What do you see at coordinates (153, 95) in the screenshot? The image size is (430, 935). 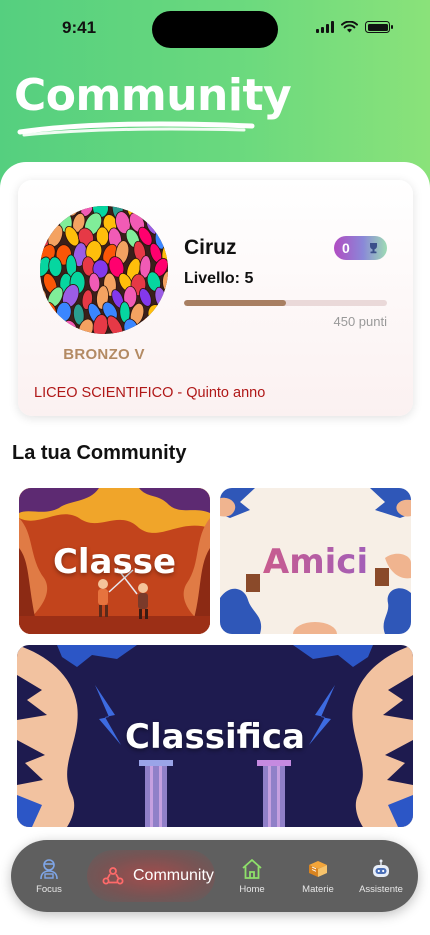 I see `page-title: Community` at bounding box center [153, 95].